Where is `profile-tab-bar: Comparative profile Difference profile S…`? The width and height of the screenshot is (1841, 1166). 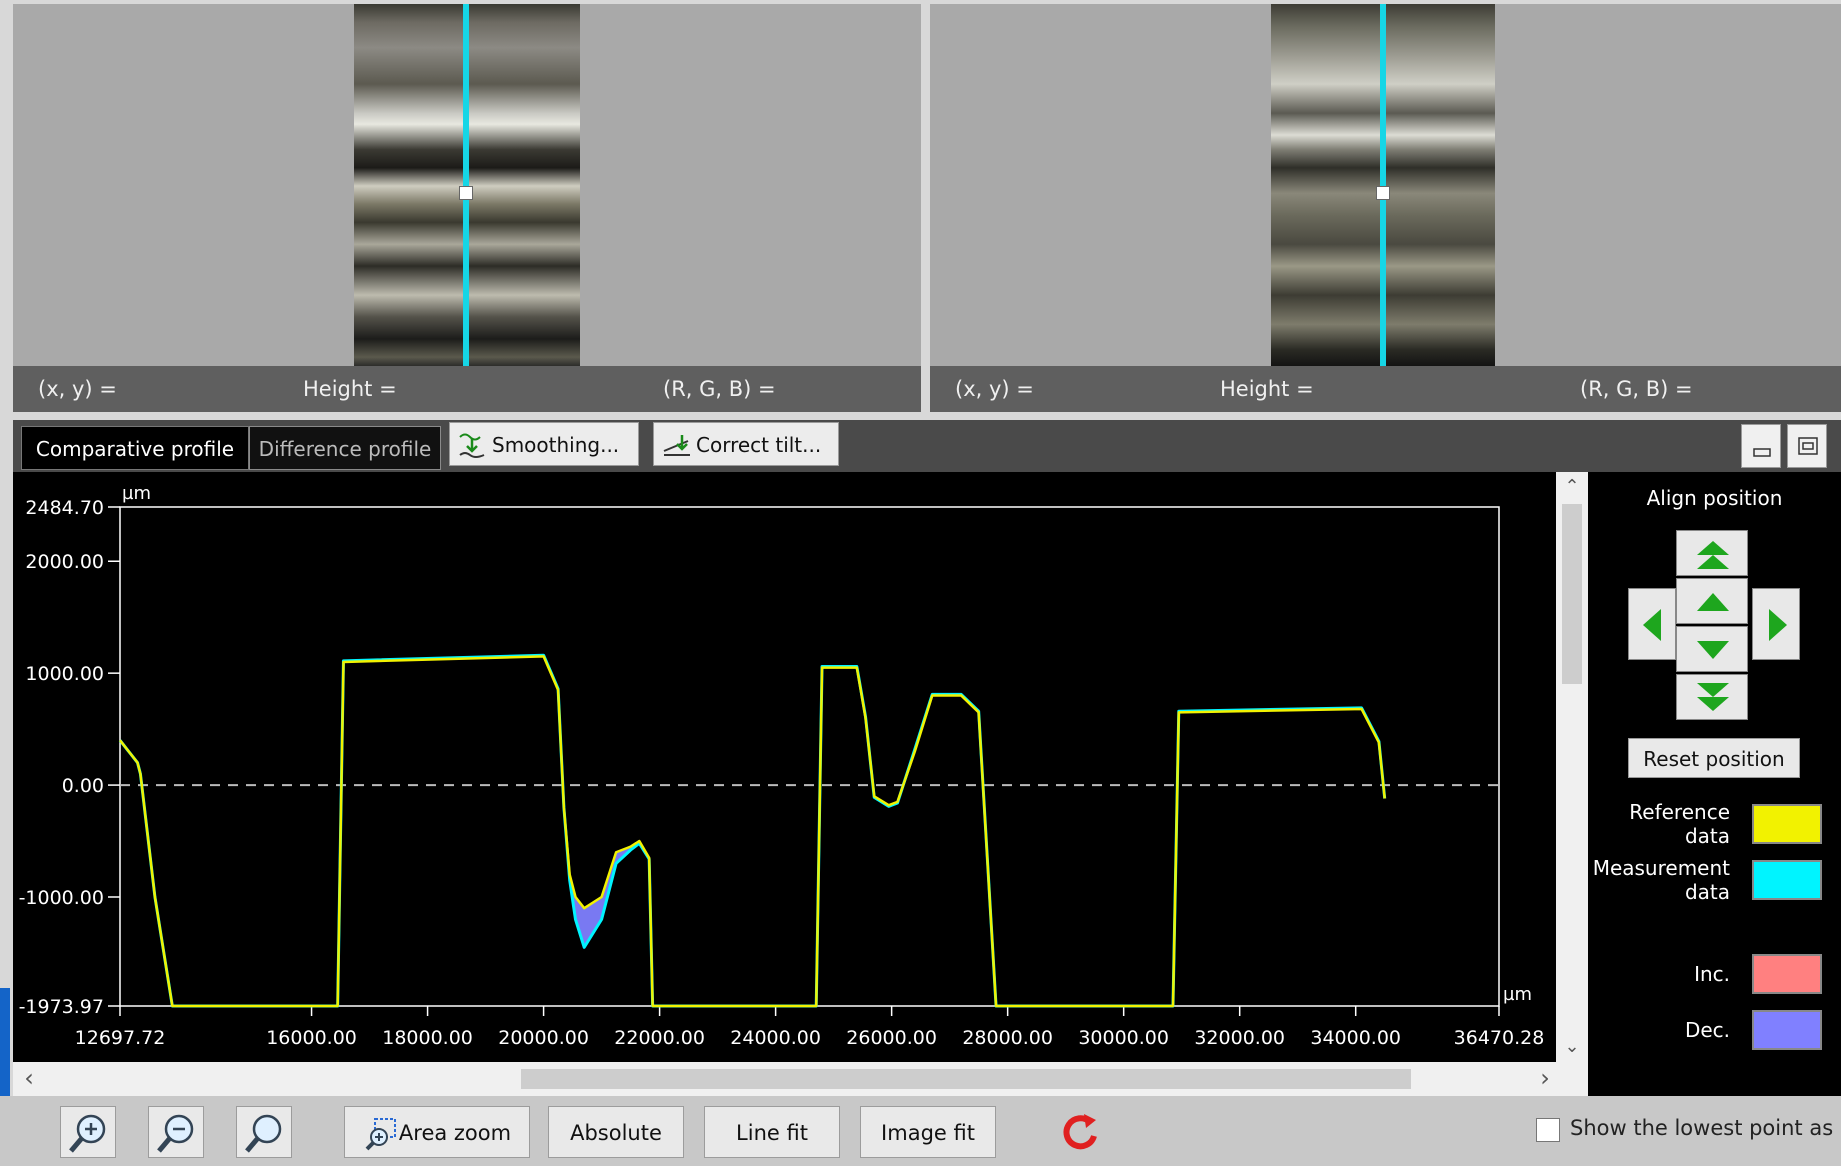
profile-tab-bar: Comparative profile Difference profile S… is located at coordinates (927, 446).